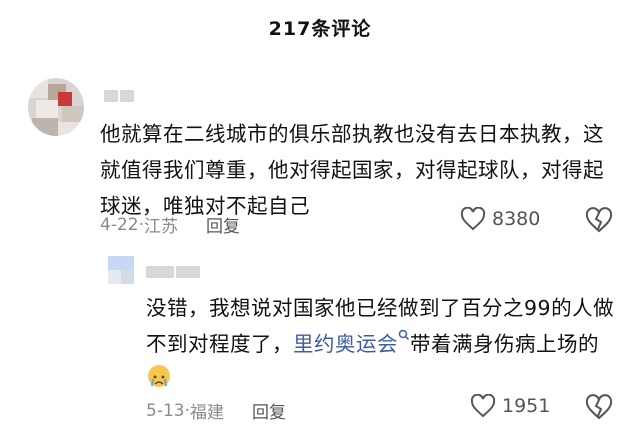 The image size is (640, 426). I want to click on reply-meta: 5-13 · 福建 回复, so click(216, 411).